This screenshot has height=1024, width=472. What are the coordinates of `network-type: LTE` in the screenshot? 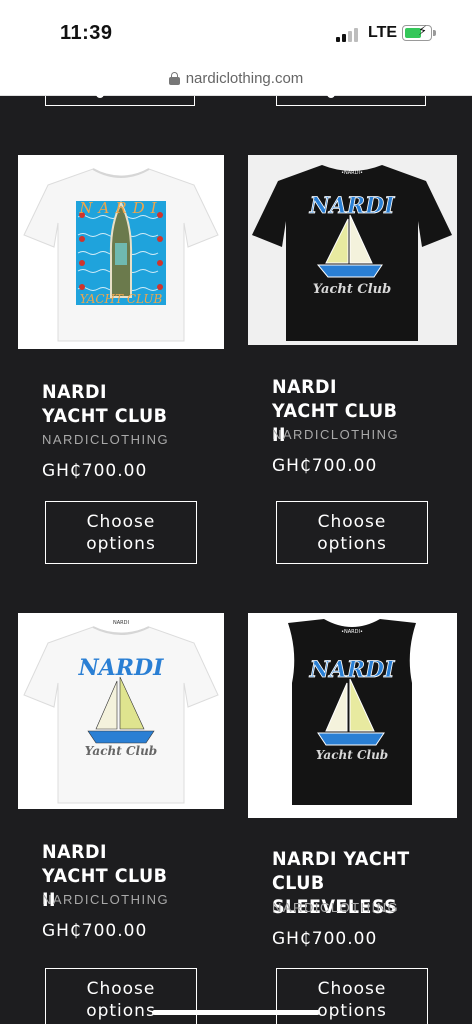 It's located at (383, 32).